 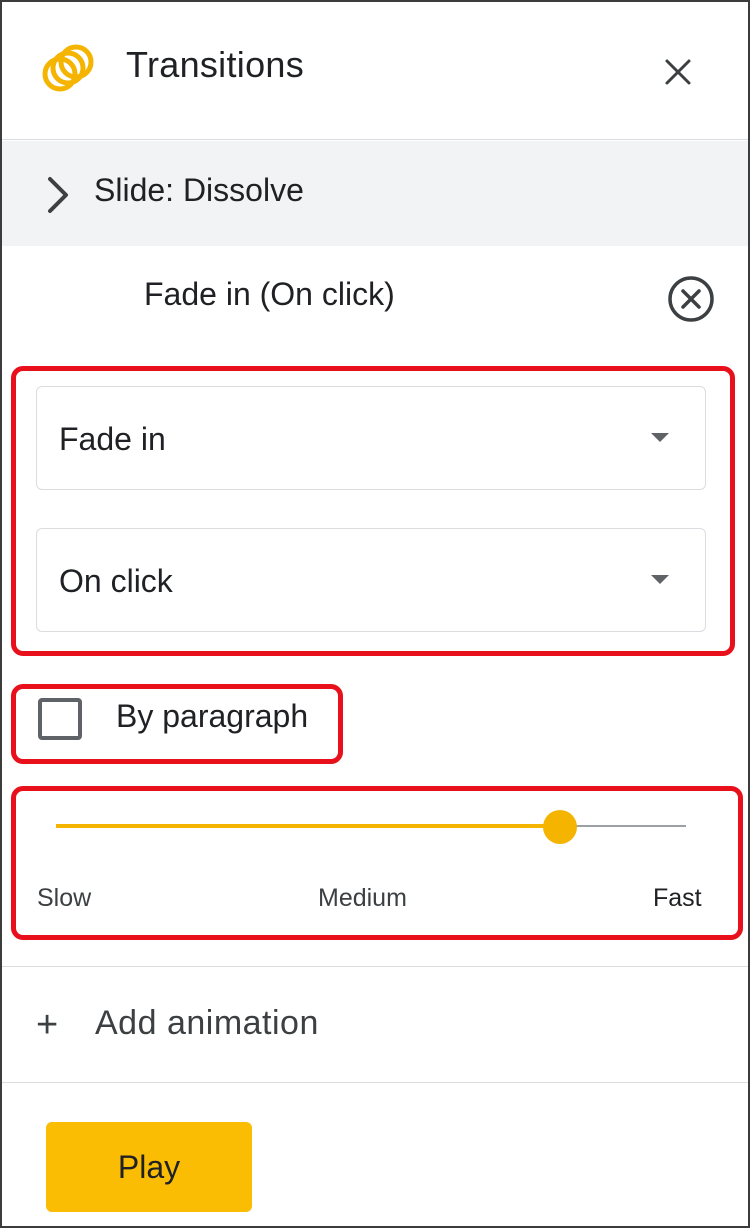 What do you see at coordinates (269, 294) in the screenshot?
I see `animation-title: Fade in (On click)` at bounding box center [269, 294].